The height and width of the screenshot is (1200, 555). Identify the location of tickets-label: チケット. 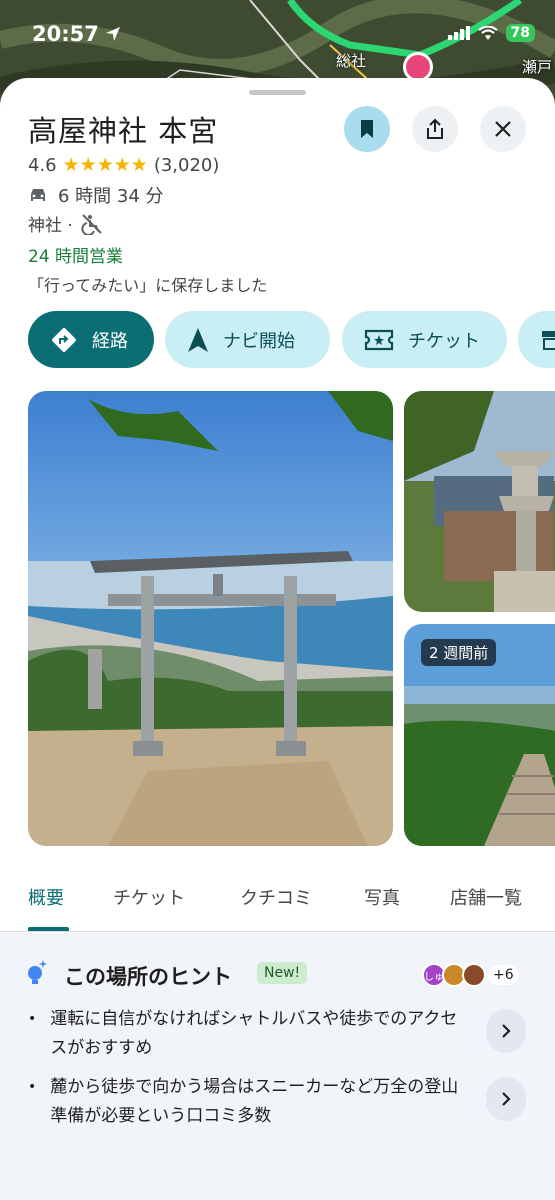
(444, 341).